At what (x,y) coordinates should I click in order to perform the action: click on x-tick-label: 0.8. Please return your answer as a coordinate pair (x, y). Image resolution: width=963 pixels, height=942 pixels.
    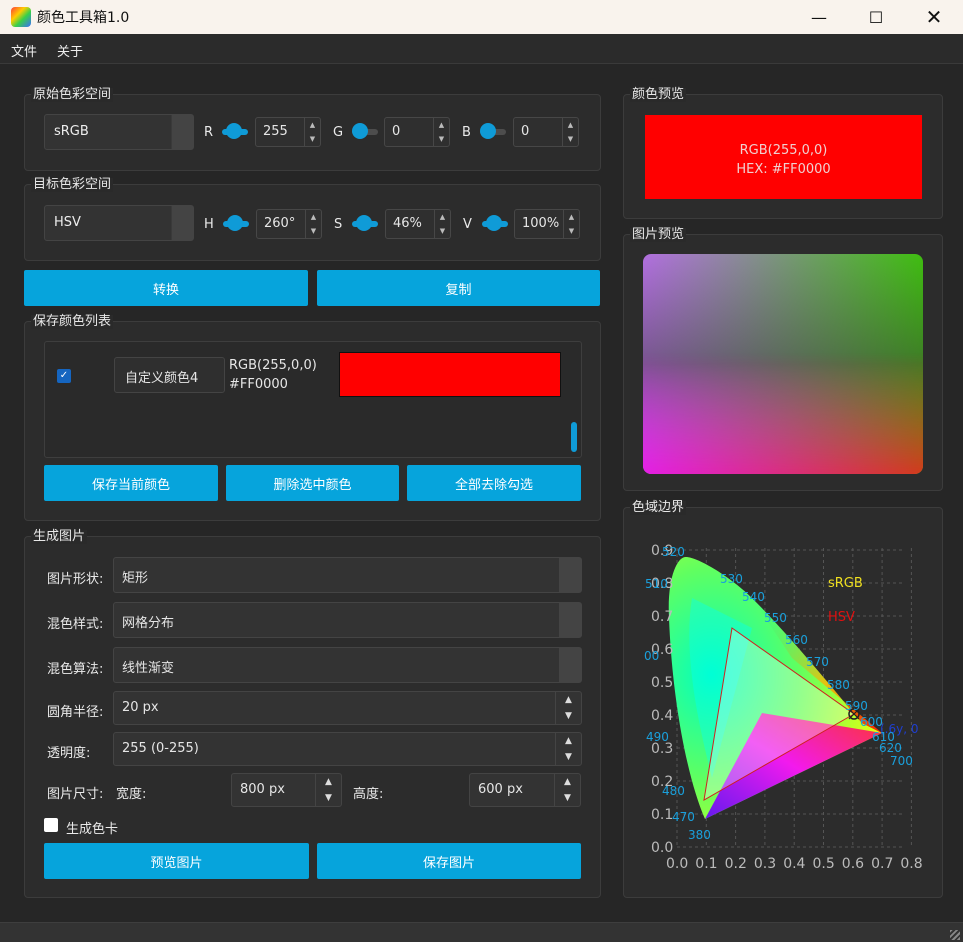
    Looking at the image, I should click on (911, 864).